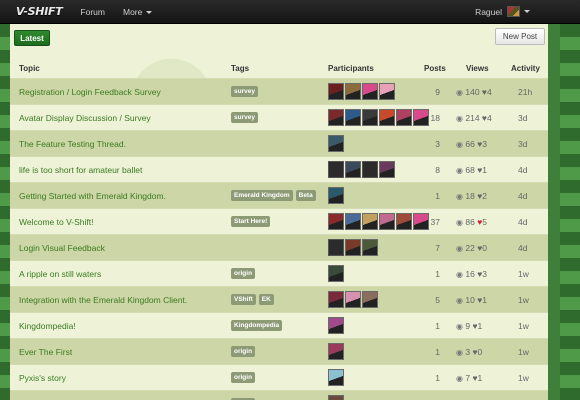 The width and height of the screenshot is (580, 400). I want to click on view-like-stats: ◉ 66 ♥3, so click(471, 144).